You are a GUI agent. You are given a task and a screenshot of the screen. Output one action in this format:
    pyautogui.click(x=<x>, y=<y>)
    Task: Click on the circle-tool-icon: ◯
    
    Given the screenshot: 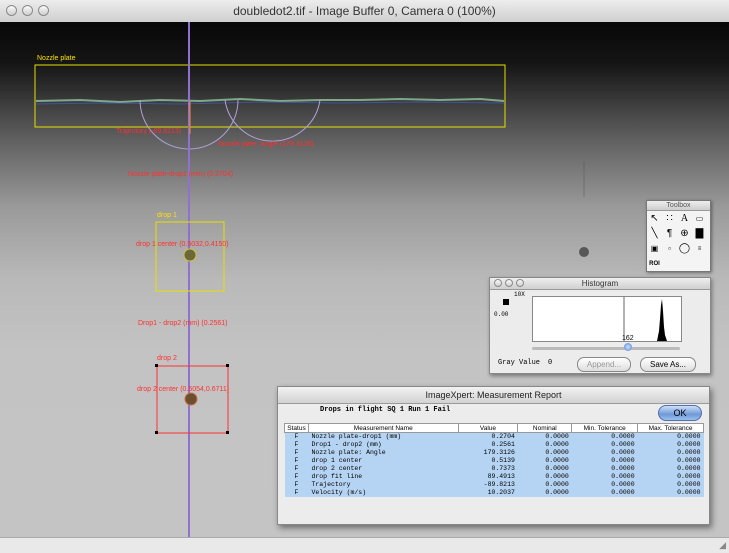 What is the action you would take?
    pyautogui.click(x=684, y=249)
    